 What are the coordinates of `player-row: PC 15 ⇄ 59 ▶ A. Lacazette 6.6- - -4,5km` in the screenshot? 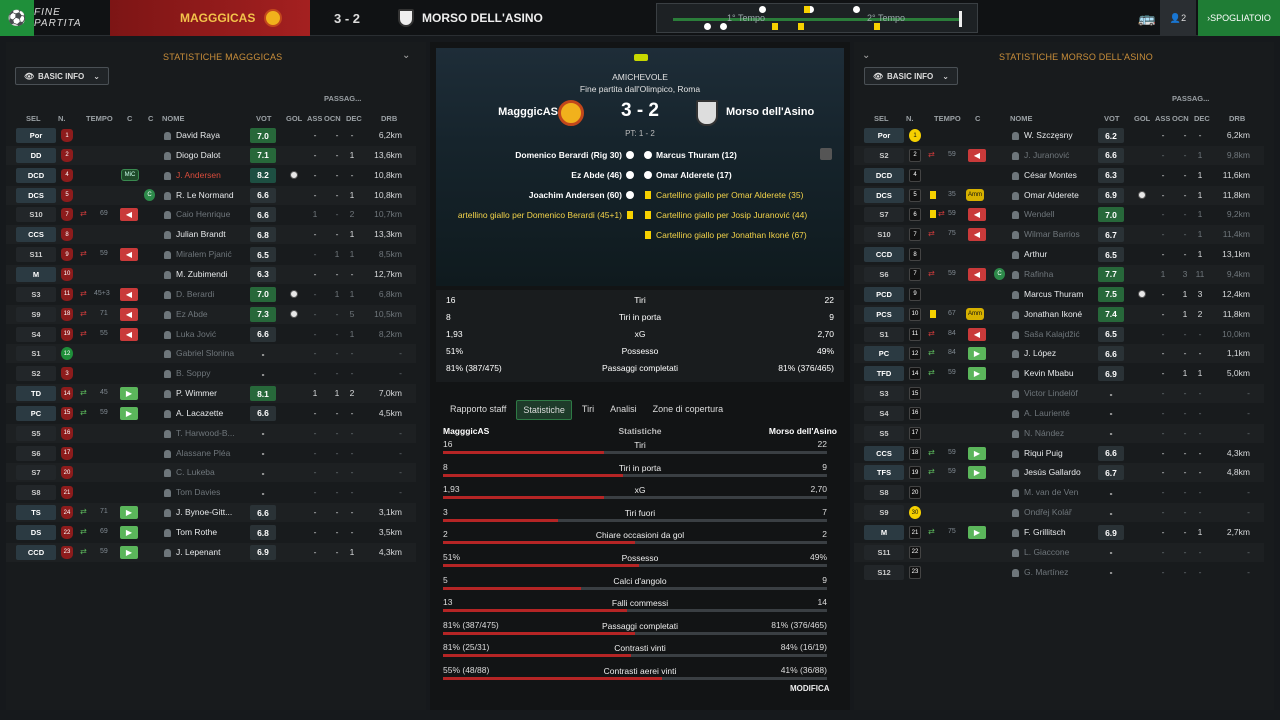 It's located at (211, 413).